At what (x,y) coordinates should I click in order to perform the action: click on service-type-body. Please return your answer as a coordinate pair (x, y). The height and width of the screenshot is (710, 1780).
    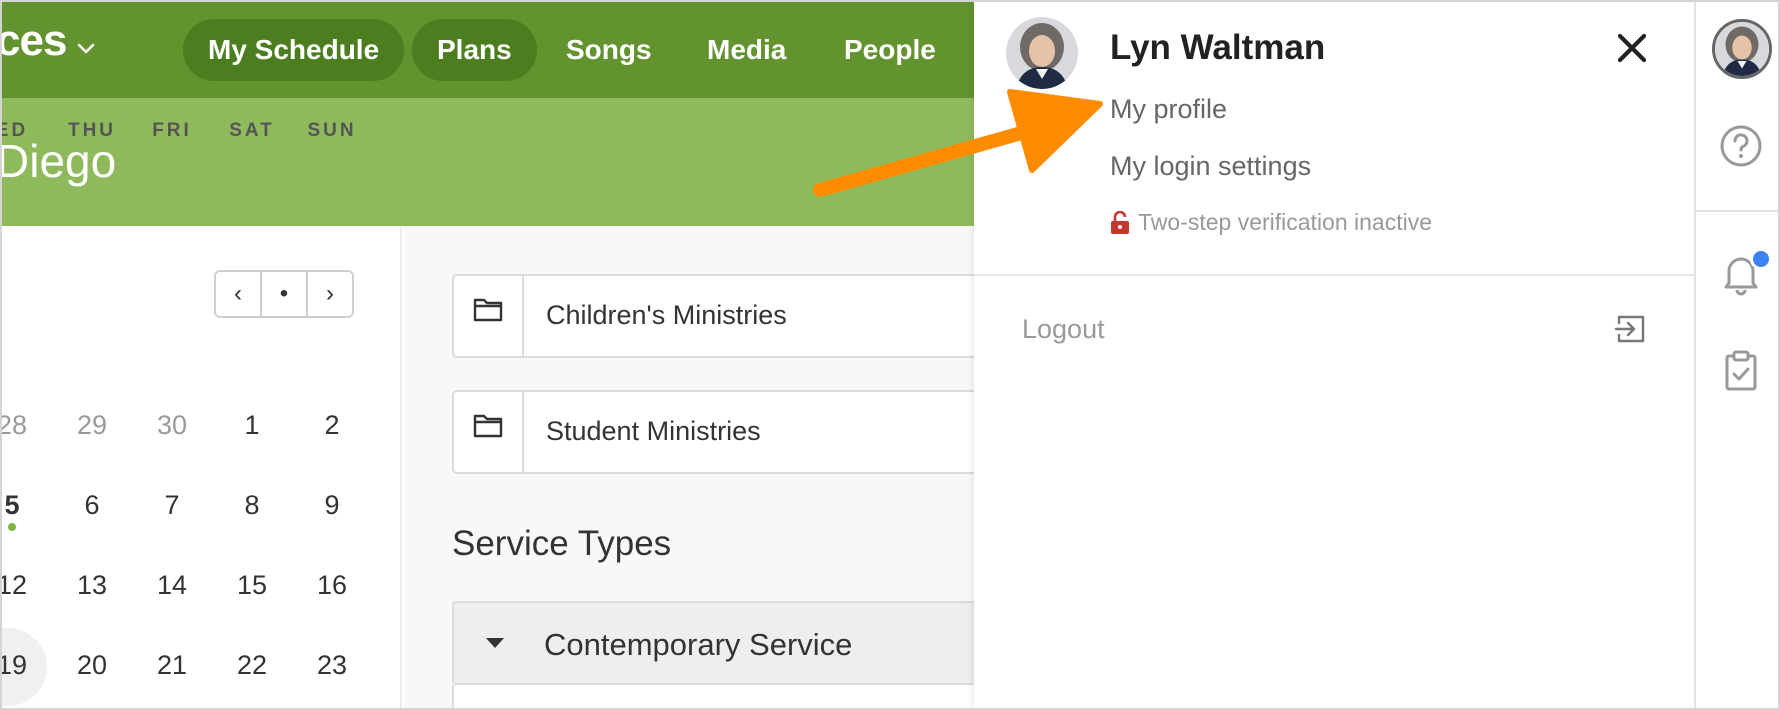
    Looking at the image, I should click on (732, 696).